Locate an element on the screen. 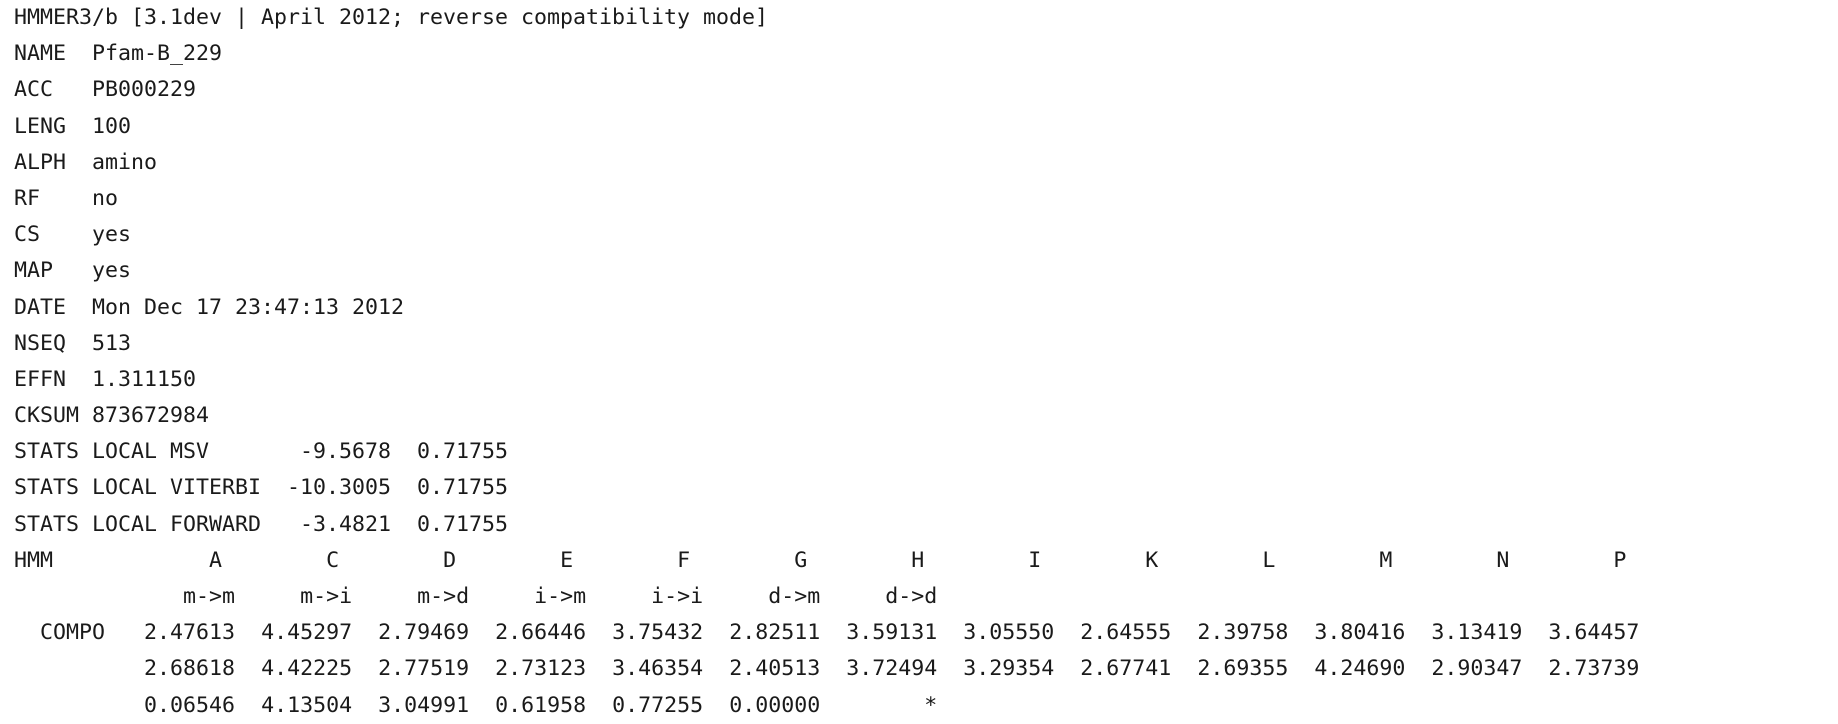 The height and width of the screenshot is (724, 1838). stats-label: STATS LOCAL FORWARD is located at coordinates (138, 524).